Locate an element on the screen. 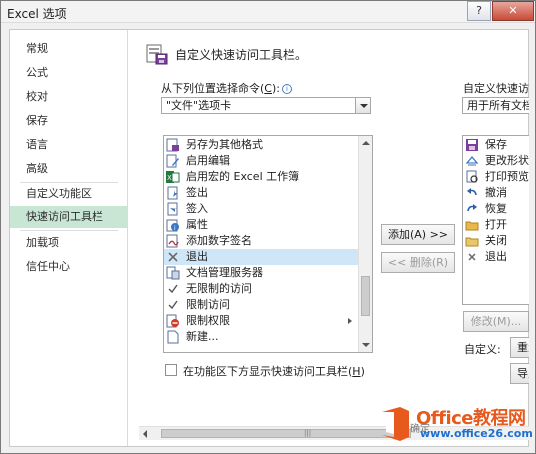 This screenshot has height=454, width=536. sidebar-item-formulas: 公式 is located at coordinates (68, 73).